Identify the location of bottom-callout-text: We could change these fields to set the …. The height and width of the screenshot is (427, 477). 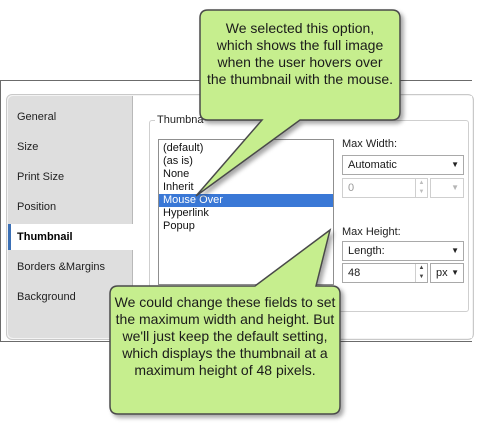
(225, 336).